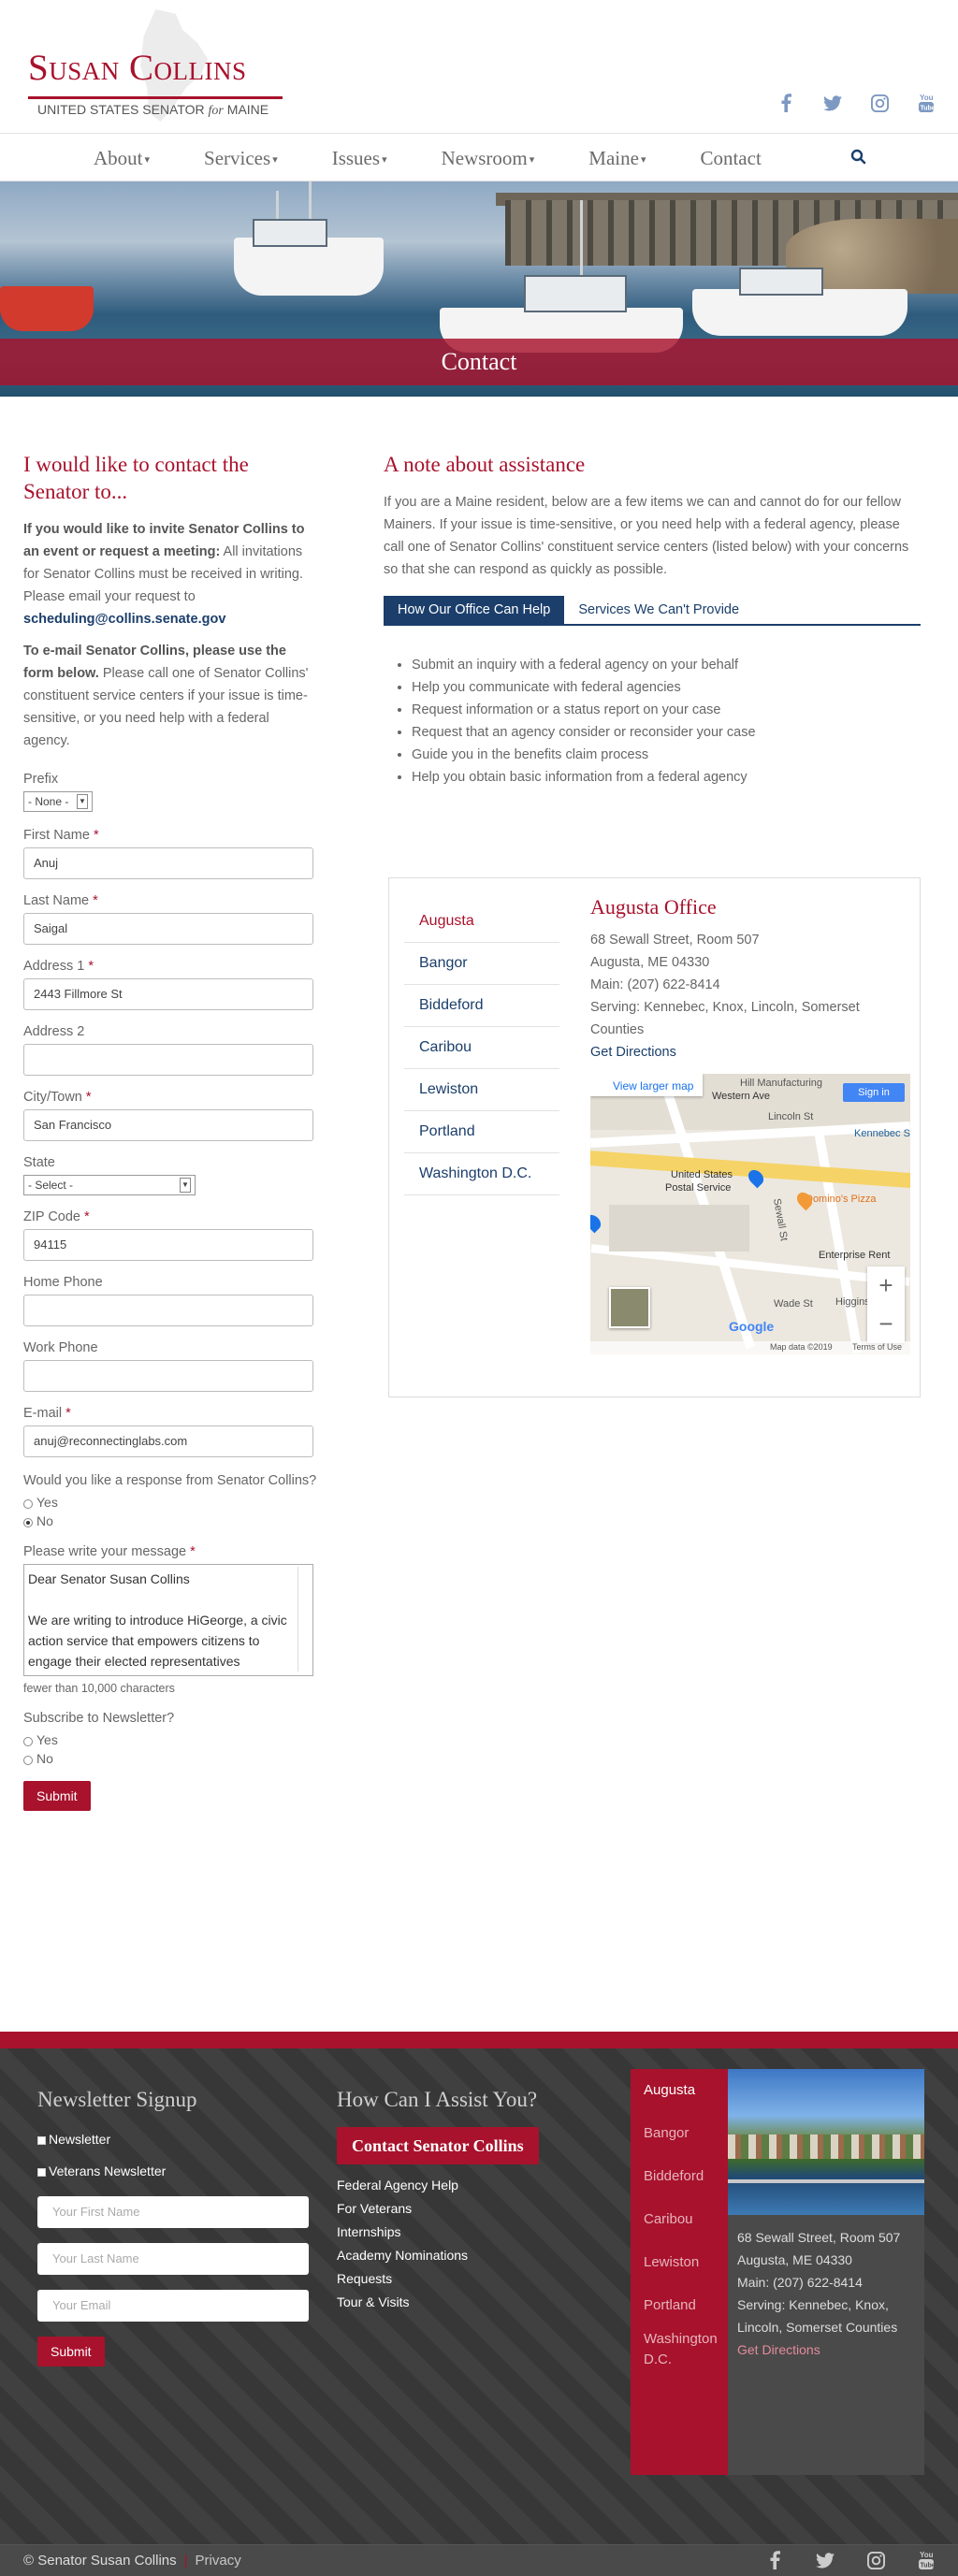  I want to click on city-label: City/Town *, so click(57, 1097).